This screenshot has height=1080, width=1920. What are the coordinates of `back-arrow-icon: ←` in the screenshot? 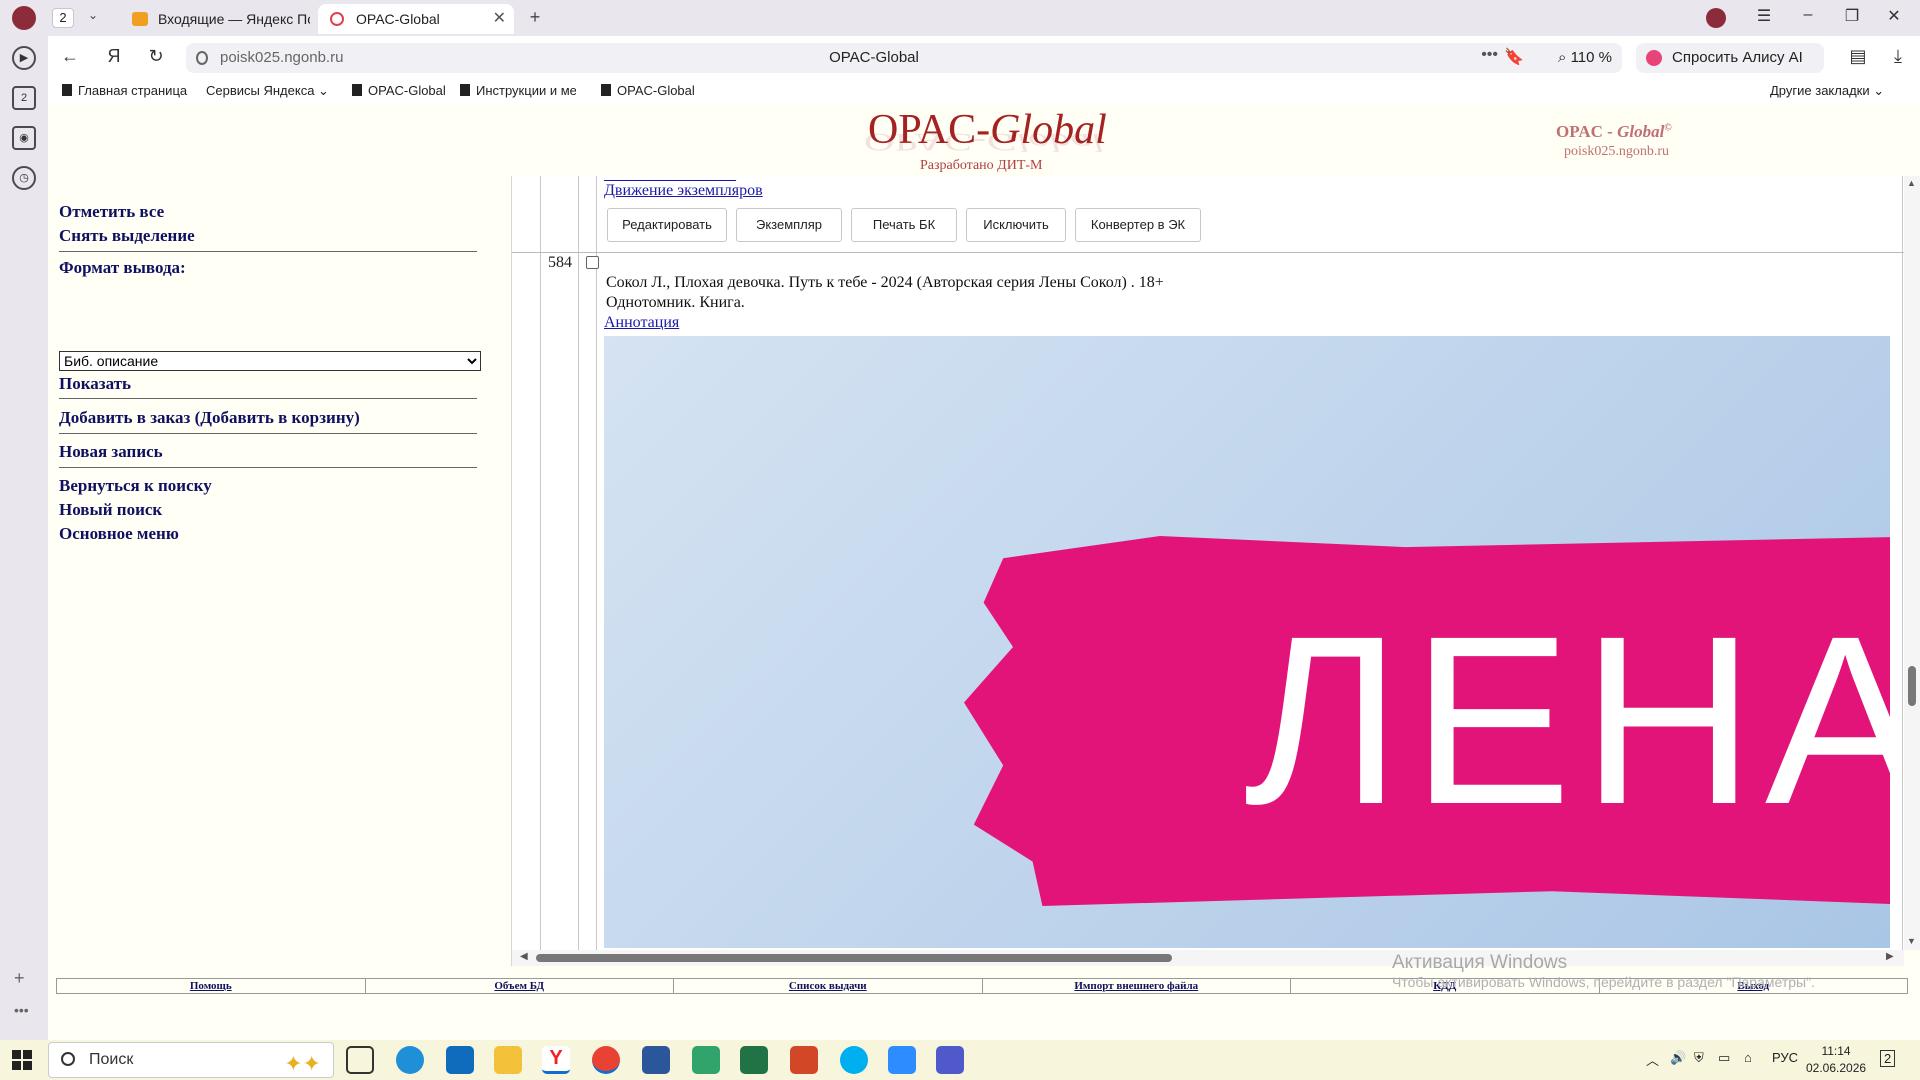 It's located at (70, 56).